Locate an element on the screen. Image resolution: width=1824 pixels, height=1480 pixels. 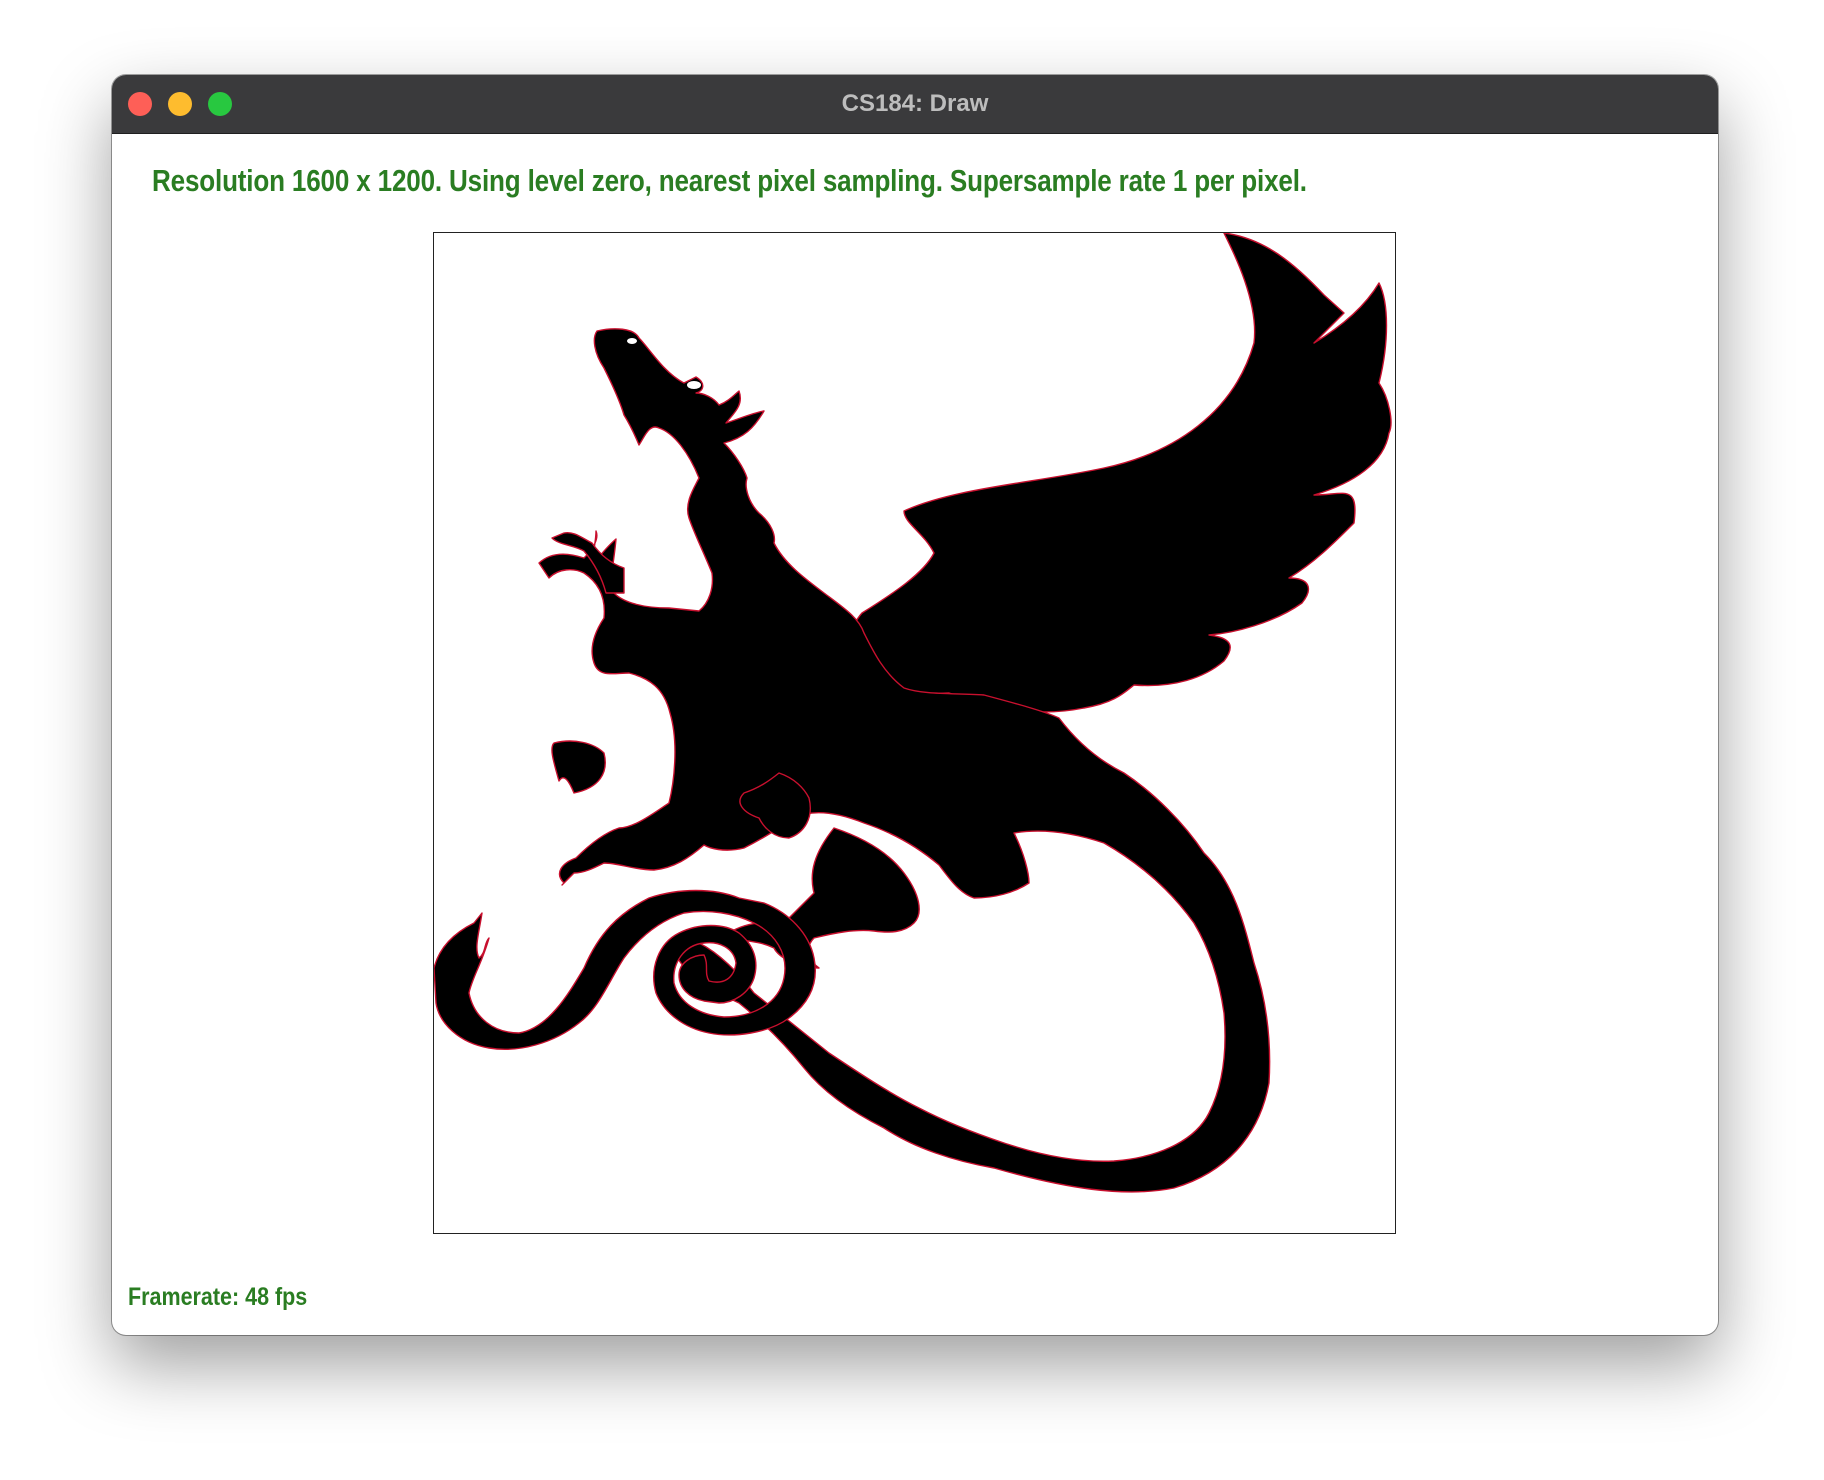
dragon-wing is located at coordinates (1122, 473).